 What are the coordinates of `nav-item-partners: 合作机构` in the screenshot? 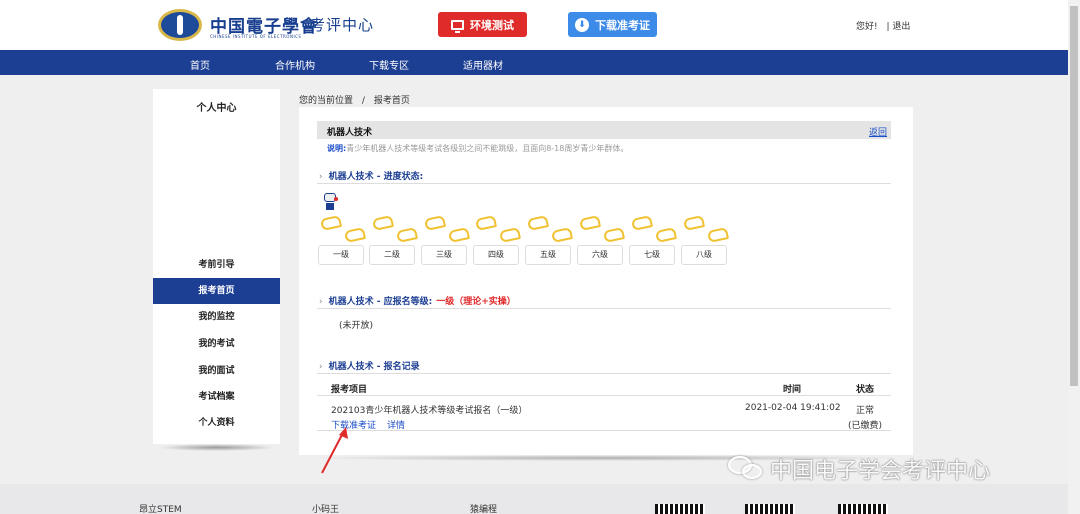 It's located at (295, 64).